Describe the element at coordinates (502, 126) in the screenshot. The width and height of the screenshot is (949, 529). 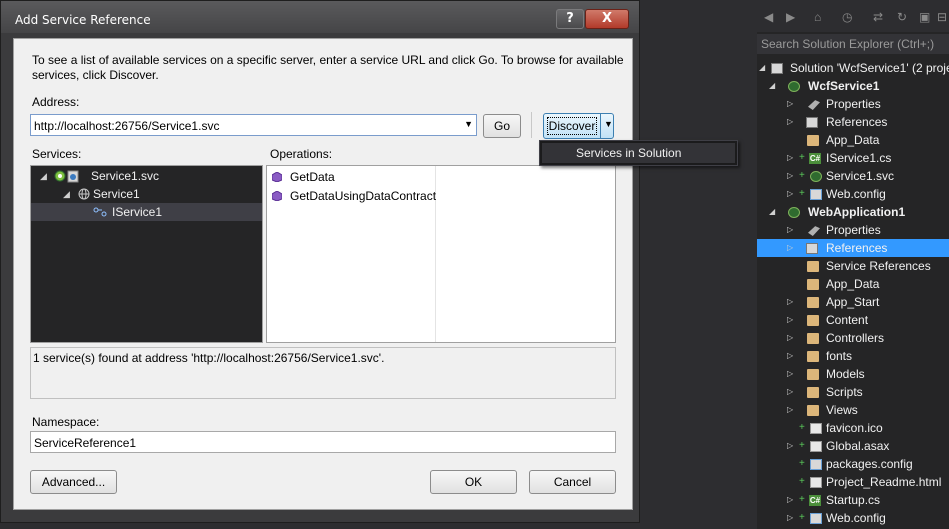
I see `go-button: Go` at that location.